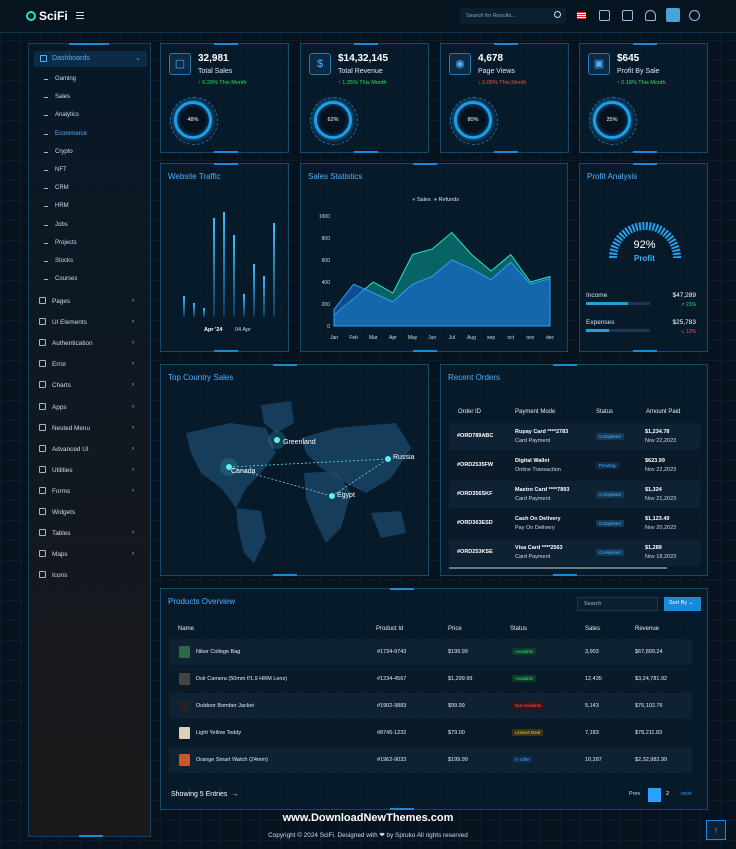 Image resolution: width=736 pixels, height=849 pixels. What do you see at coordinates (682, 604) in the screenshot?
I see `sort-by-button: Sort By ⌄` at bounding box center [682, 604].